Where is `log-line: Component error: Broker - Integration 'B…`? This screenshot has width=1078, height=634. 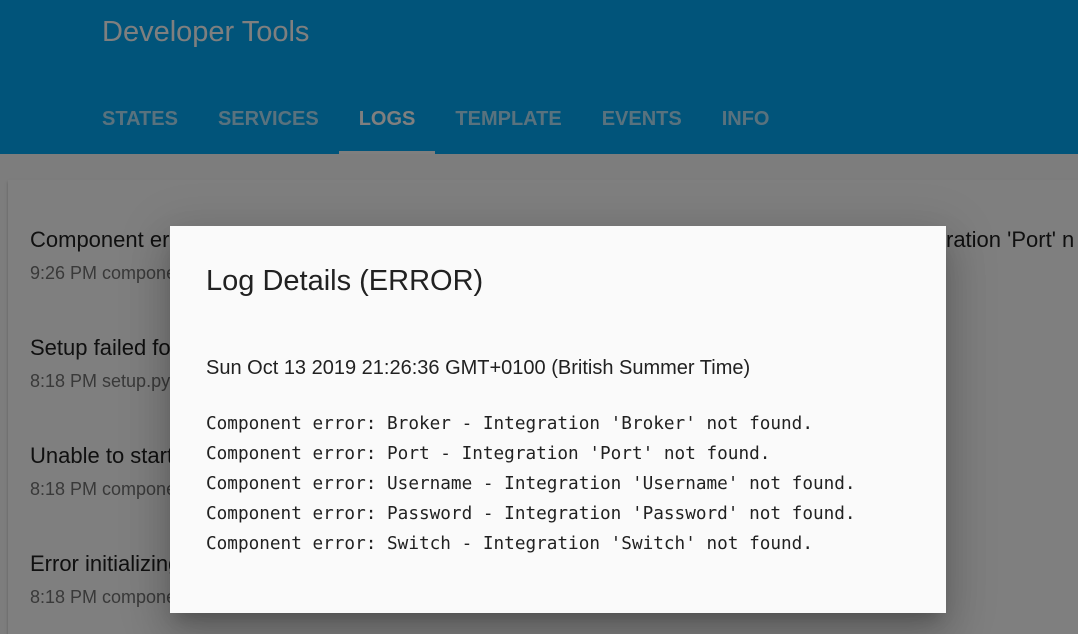 log-line: Component error: Broker - Integration 'B… is located at coordinates (509, 424).